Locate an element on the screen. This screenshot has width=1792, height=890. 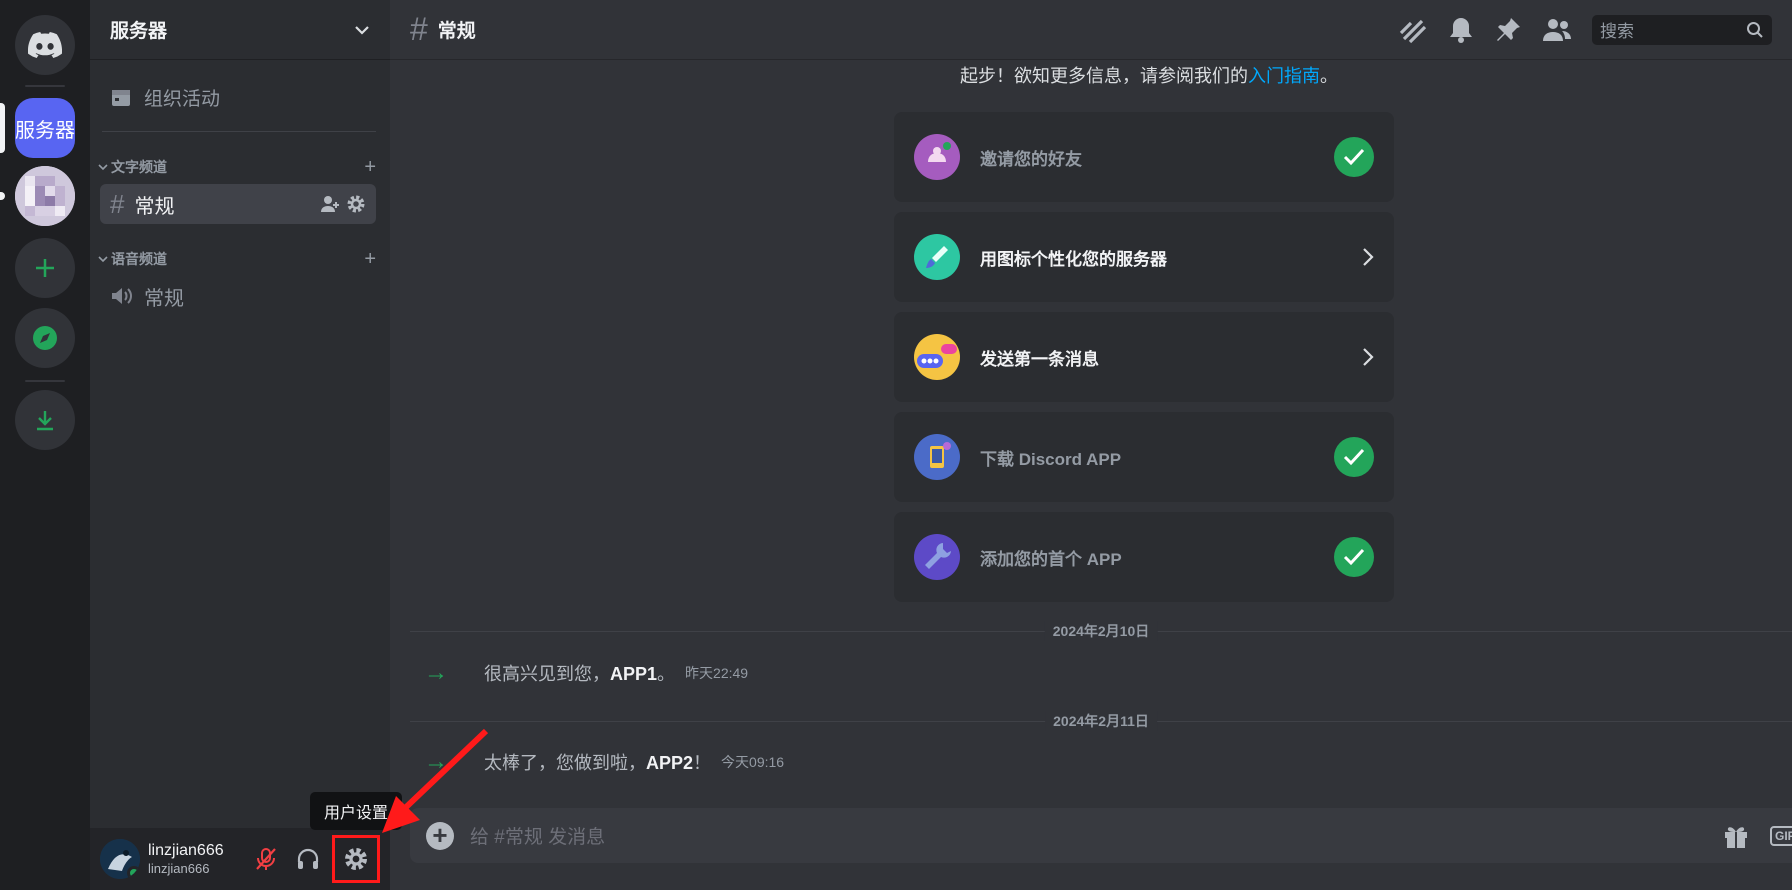
getting-started-guide-link: 入门指南 is located at coordinates (1284, 76).